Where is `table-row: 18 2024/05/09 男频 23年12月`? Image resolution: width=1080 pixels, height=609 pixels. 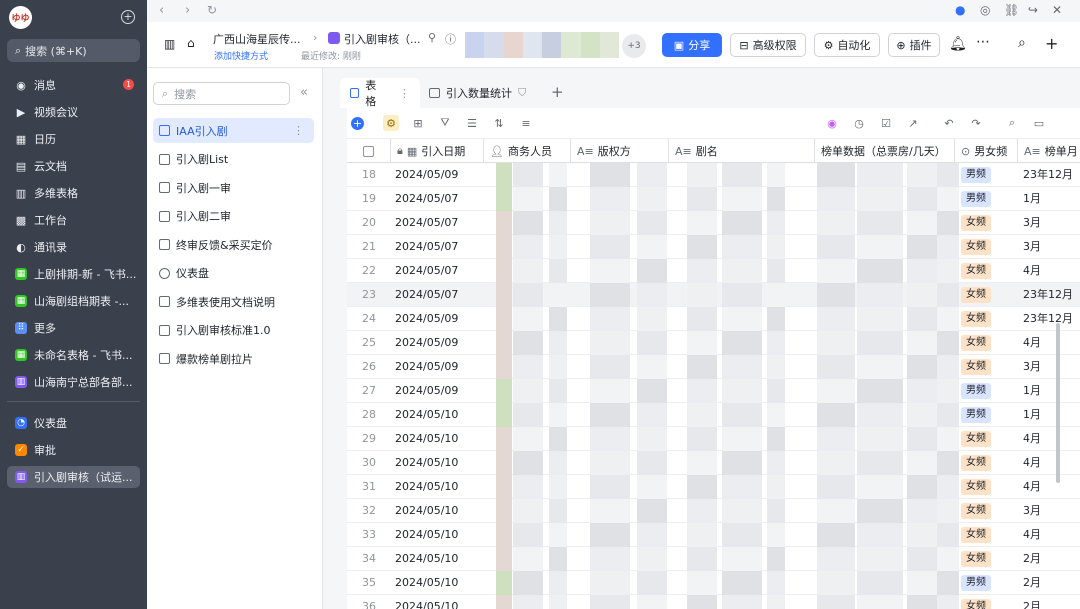
table-row: 18 2024/05/09 男频 23年12月 is located at coordinates (713, 175).